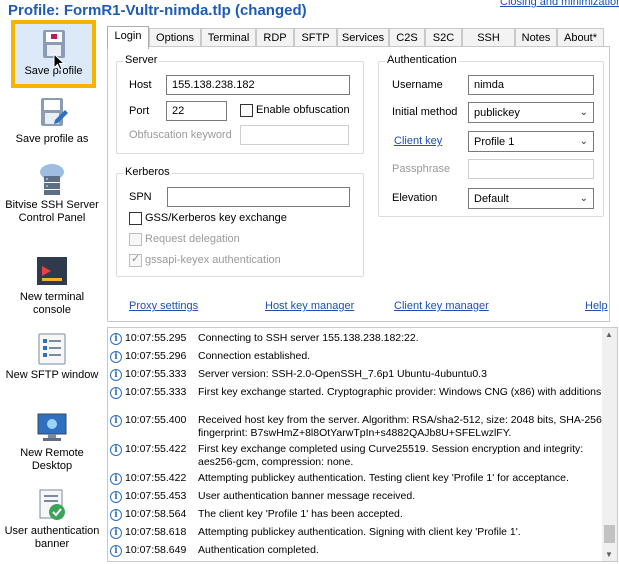 Image resolution: width=619 pixels, height=564 pixels. Describe the element at coordinates (175, 38) in the screenshot. I see `tab-options: Options` at that location.